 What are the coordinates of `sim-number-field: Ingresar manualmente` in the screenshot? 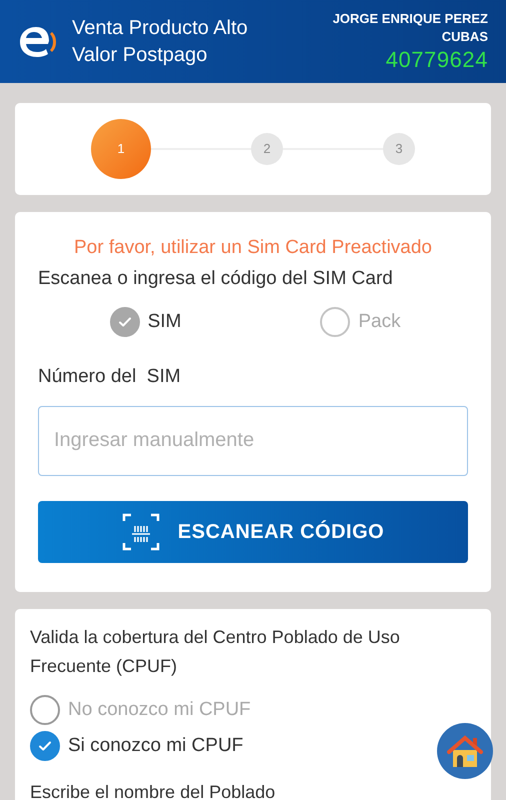 It's located at (253, 441).